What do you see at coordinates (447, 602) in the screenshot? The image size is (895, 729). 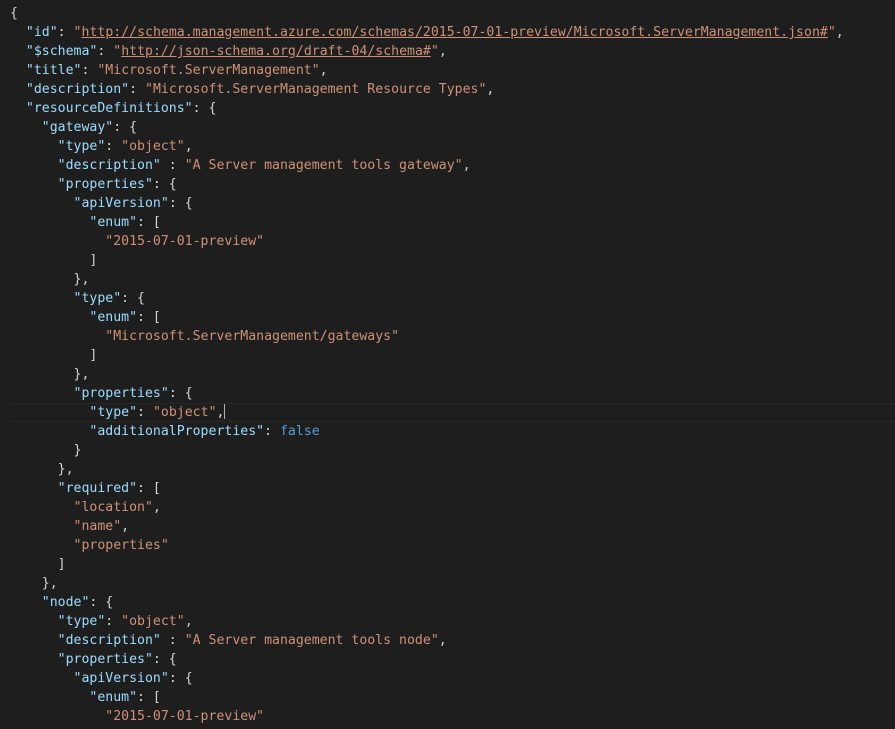 I see `code-line: "node": {` at bounding box center [447, 602].